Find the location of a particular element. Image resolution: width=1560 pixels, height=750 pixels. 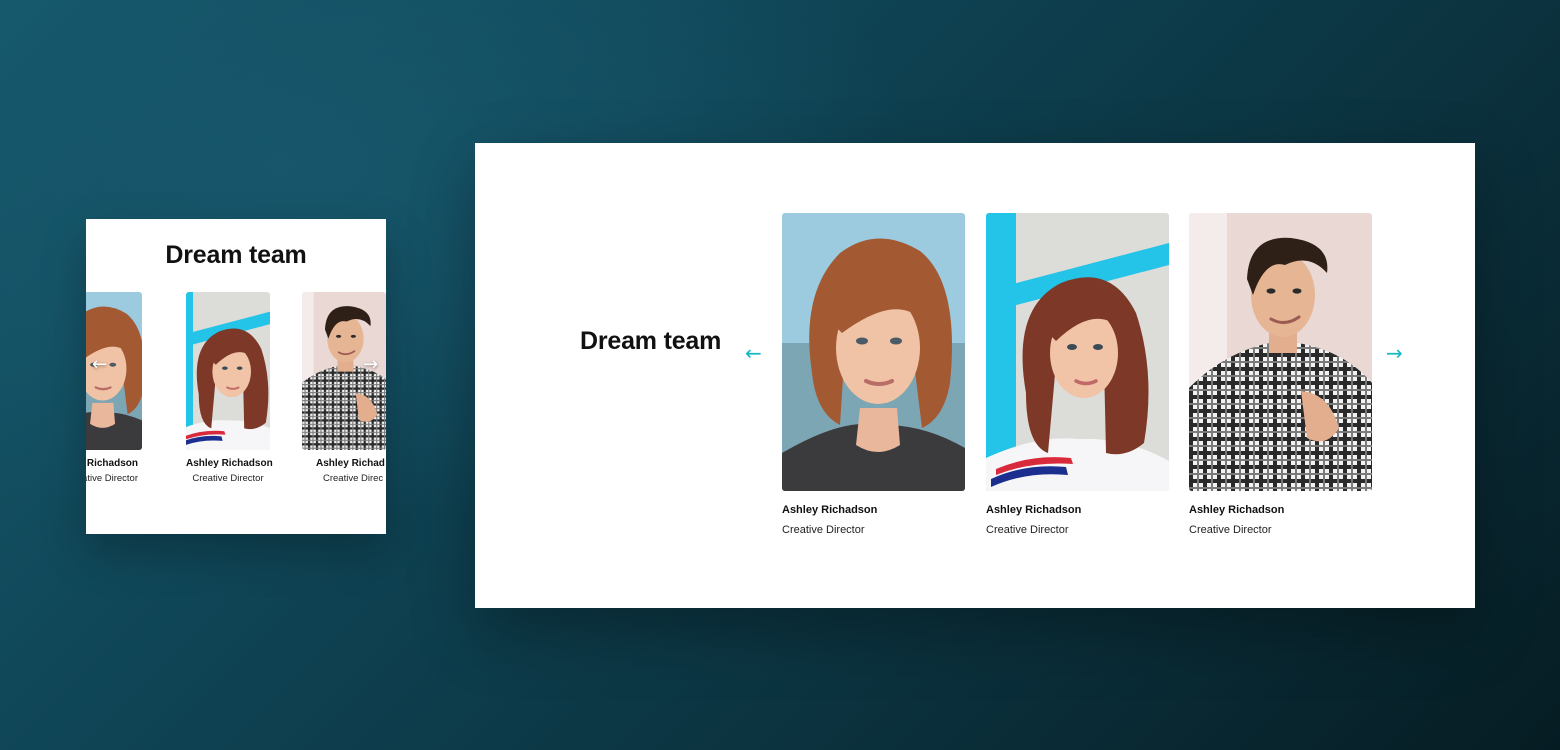

red-haired-woman-photo is located at coordinates (873, 352).